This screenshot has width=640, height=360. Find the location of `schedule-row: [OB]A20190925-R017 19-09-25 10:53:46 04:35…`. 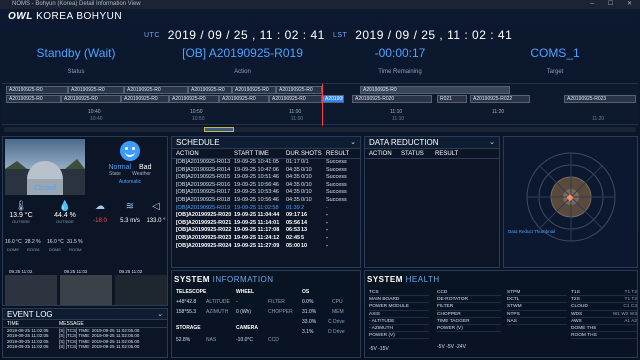

schedule-row: [OB]A20190925-R017 19-09-25 10:53:46 04:35… is located at coordinates (266, 193).